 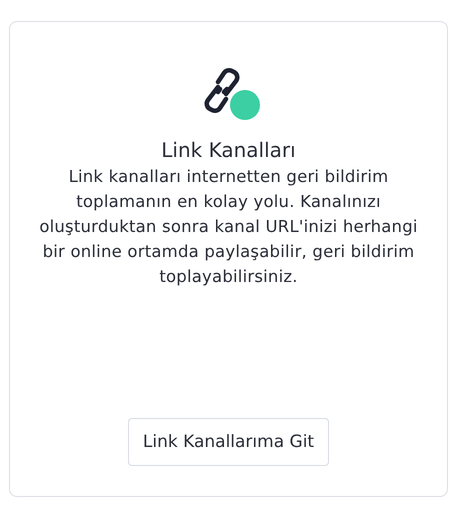 What do you see at coordinates (228, 150) in the screenshot?
I see `card-title: Link Kanalları` at bounding box center [228, 150].